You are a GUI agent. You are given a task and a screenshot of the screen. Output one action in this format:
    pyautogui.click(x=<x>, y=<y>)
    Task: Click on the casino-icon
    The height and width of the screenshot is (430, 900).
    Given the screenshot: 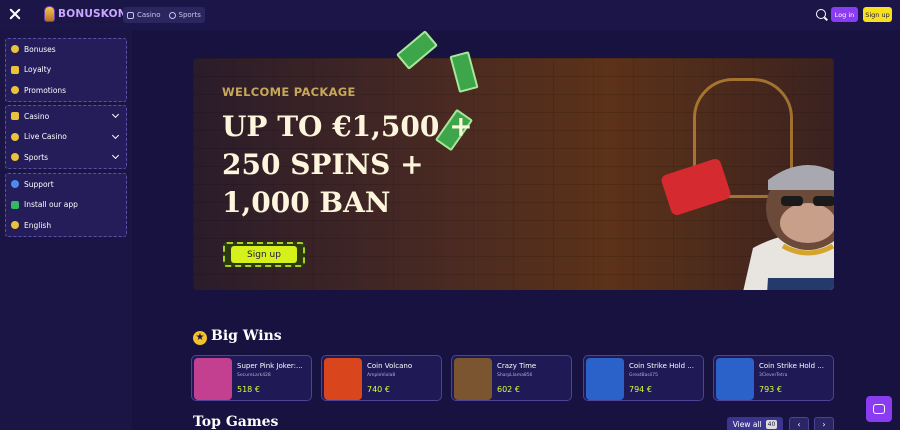 What is the action you would take?
    pyautogui.click(x=15, y=116)
    